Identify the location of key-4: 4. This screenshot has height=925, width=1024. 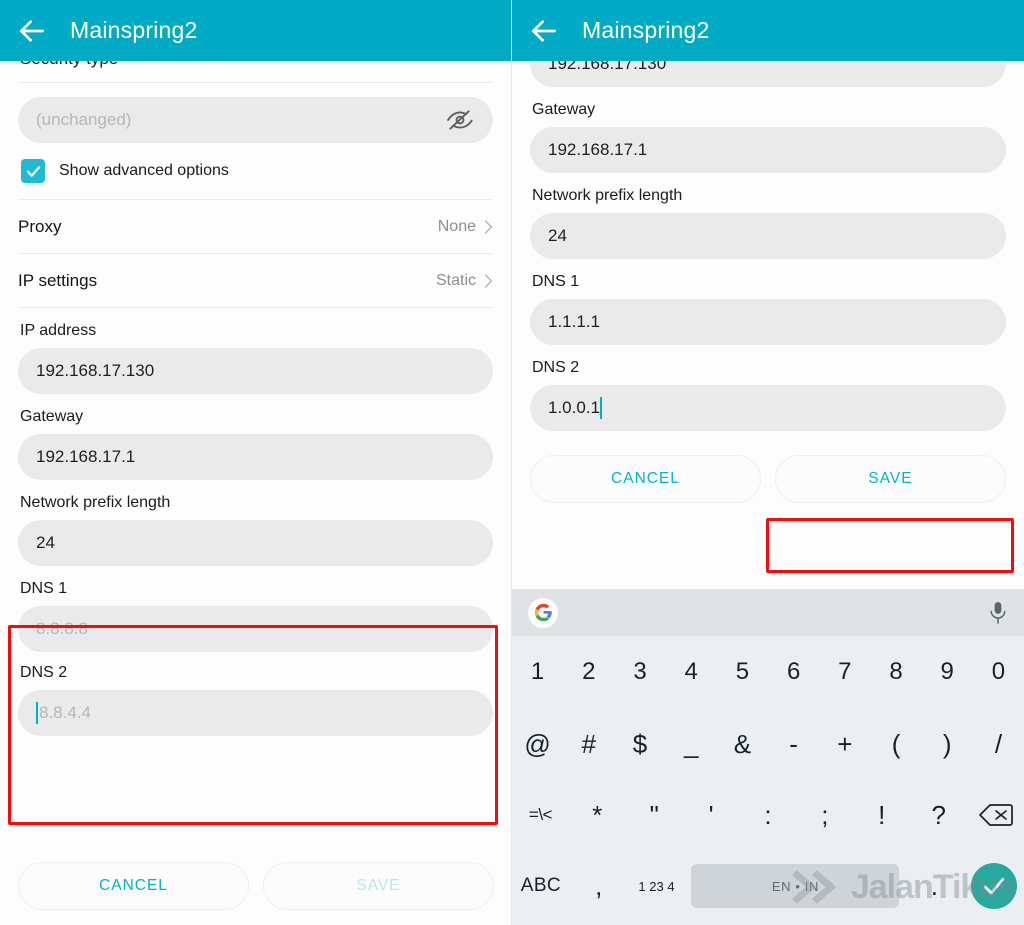
(691, 672).